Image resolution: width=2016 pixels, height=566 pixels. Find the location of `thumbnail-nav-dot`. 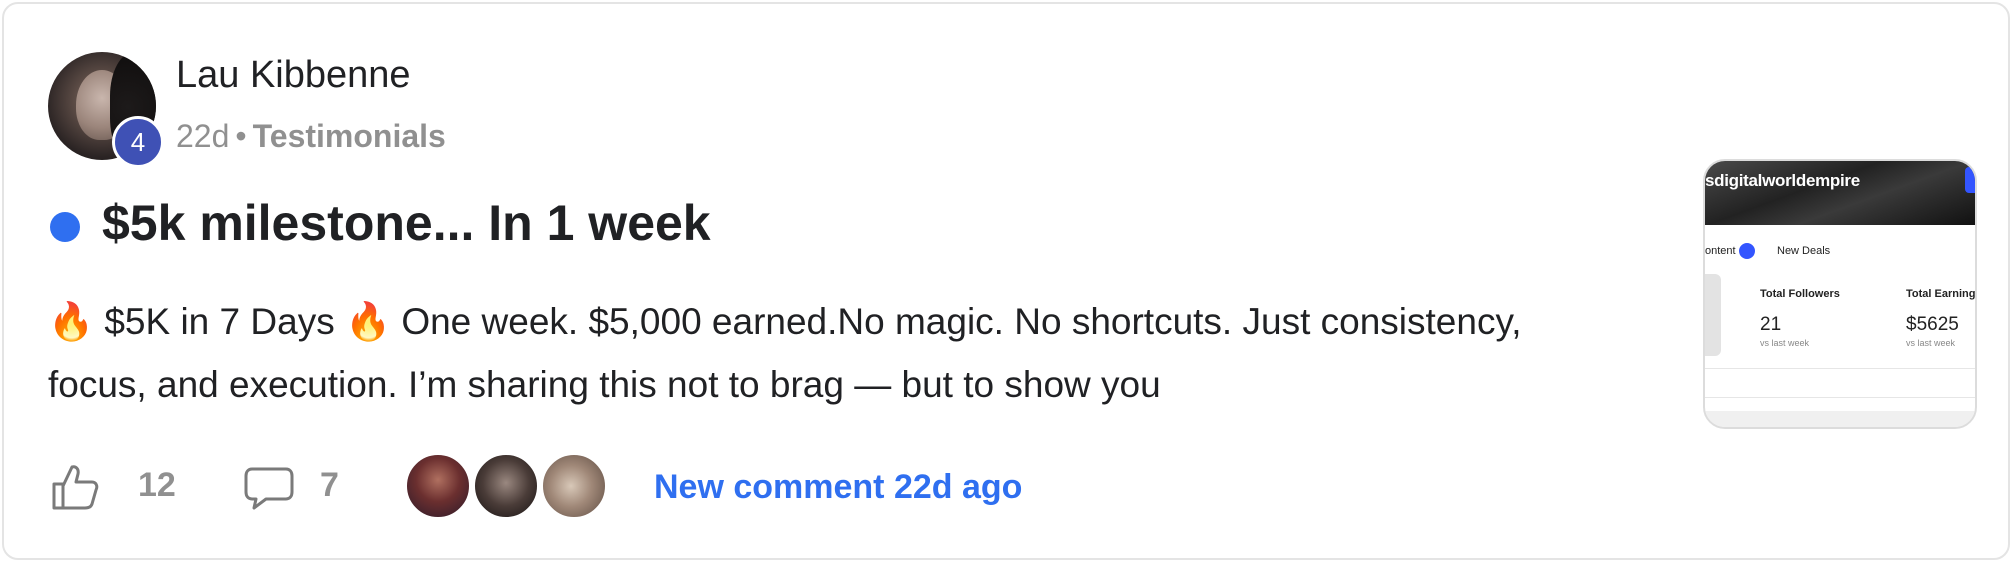

thumbnail-nav-dot is located at coordinates (1747, 251).